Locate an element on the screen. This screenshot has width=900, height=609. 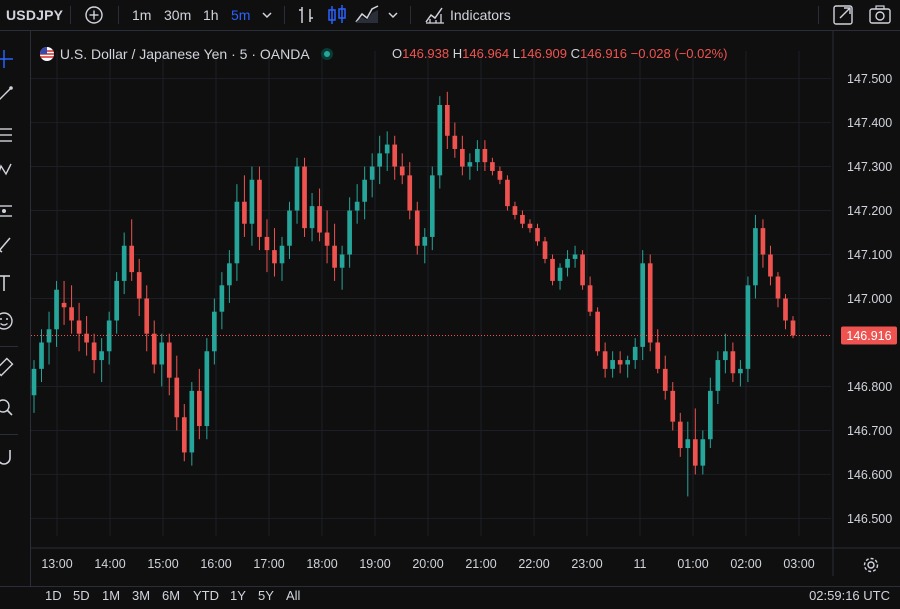
time-tick-label: 18:00 is located at coordinates (321, 564).